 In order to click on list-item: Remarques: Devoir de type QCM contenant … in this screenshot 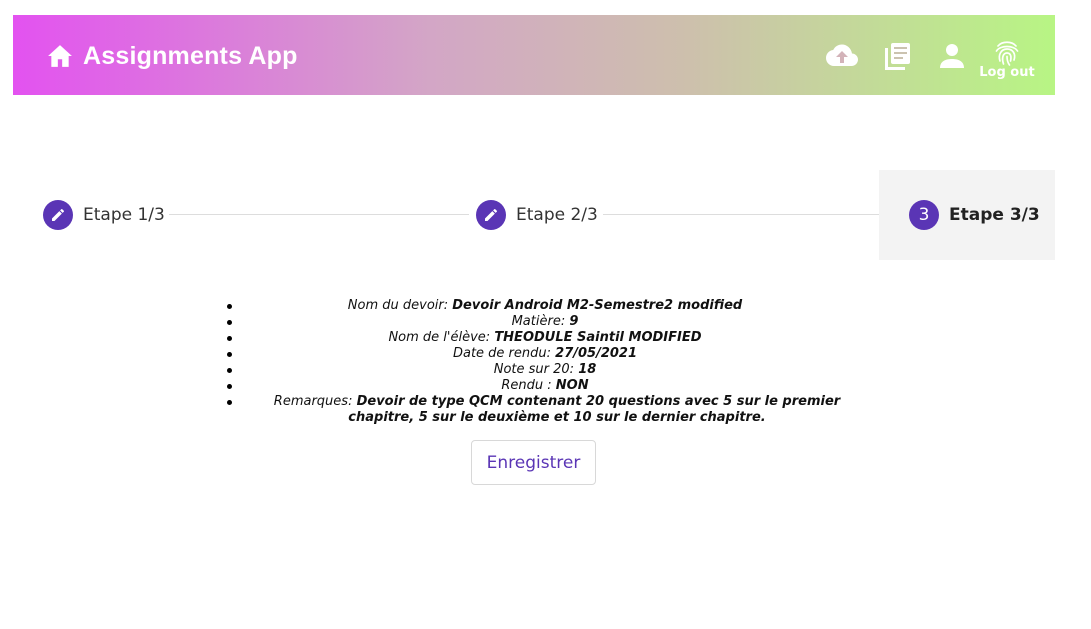, I will do `click(543, 410)`.